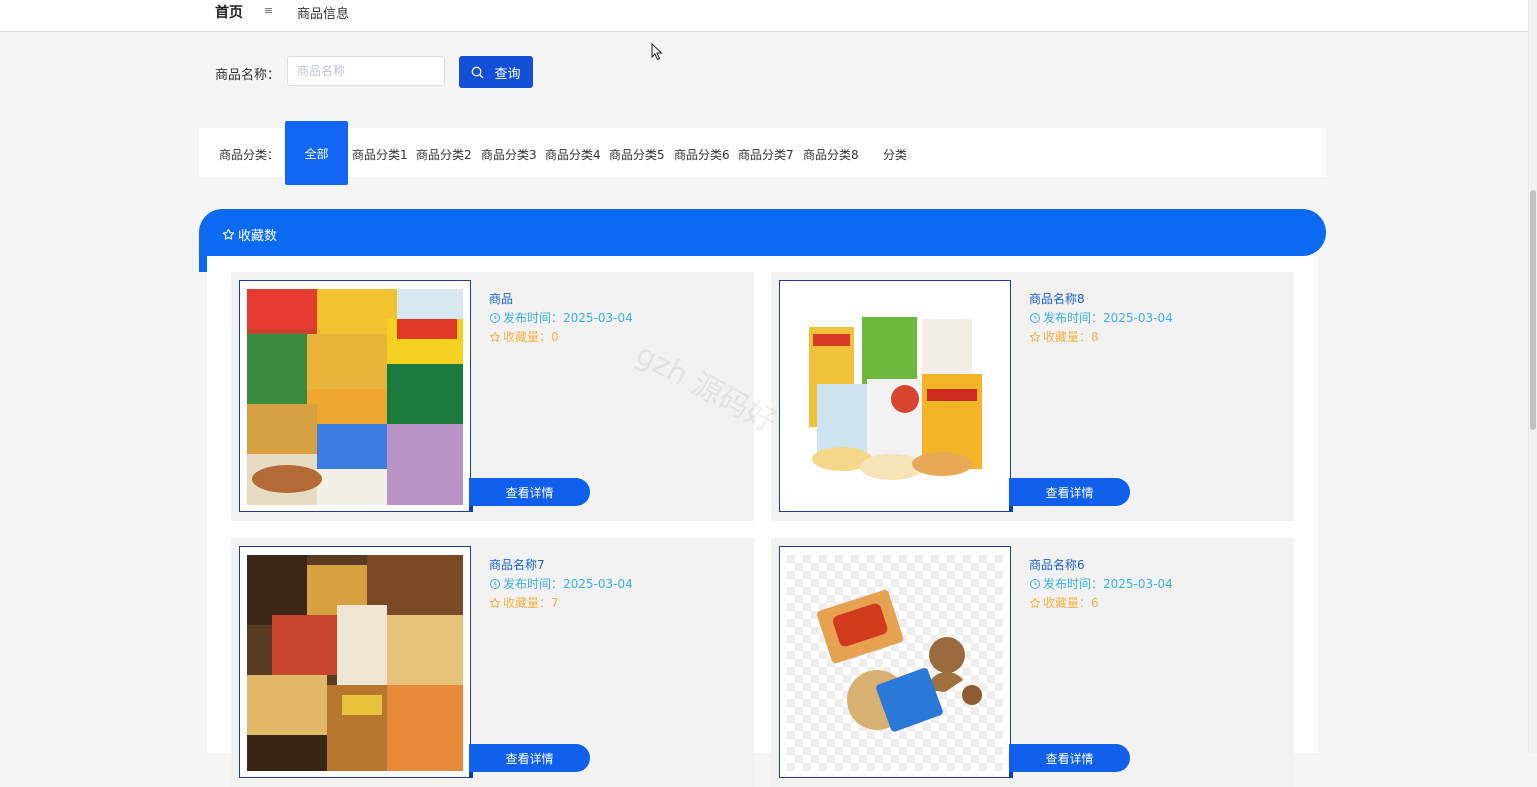 This screenshot has width=1537, height=787. Describe the element at coordinates (1533, 310) in the screenshot. I see `scrollbar-thumb` at that location.